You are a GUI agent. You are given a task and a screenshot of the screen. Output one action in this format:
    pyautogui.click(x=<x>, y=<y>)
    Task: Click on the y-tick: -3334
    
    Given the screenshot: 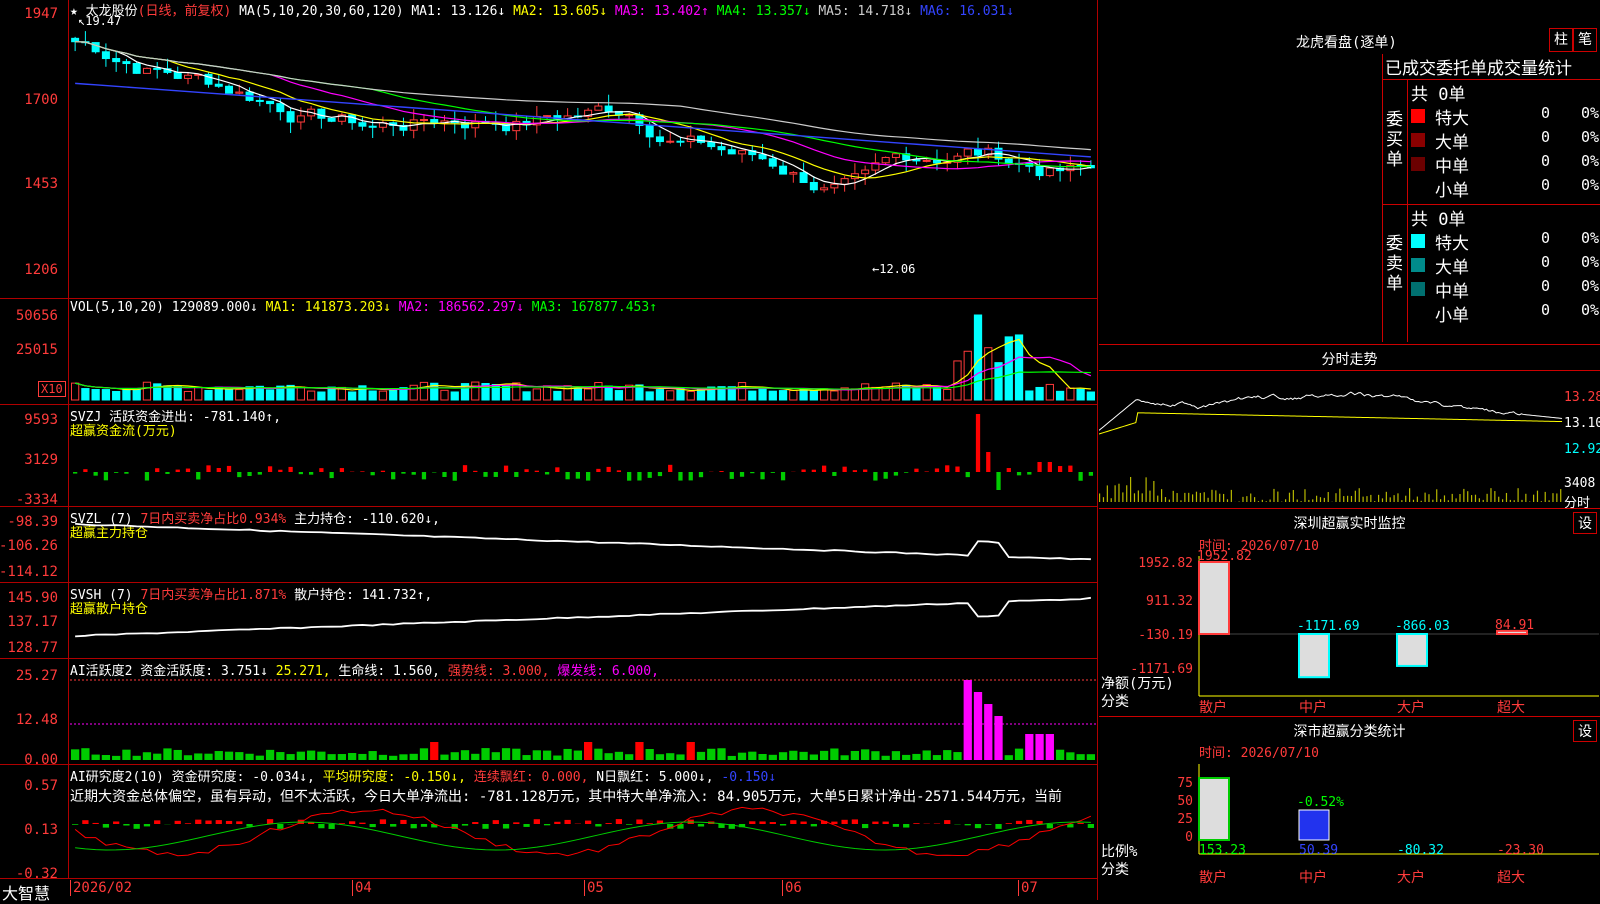 What is the action you would take?
    pyautogui.click(x=37, y=500)
    